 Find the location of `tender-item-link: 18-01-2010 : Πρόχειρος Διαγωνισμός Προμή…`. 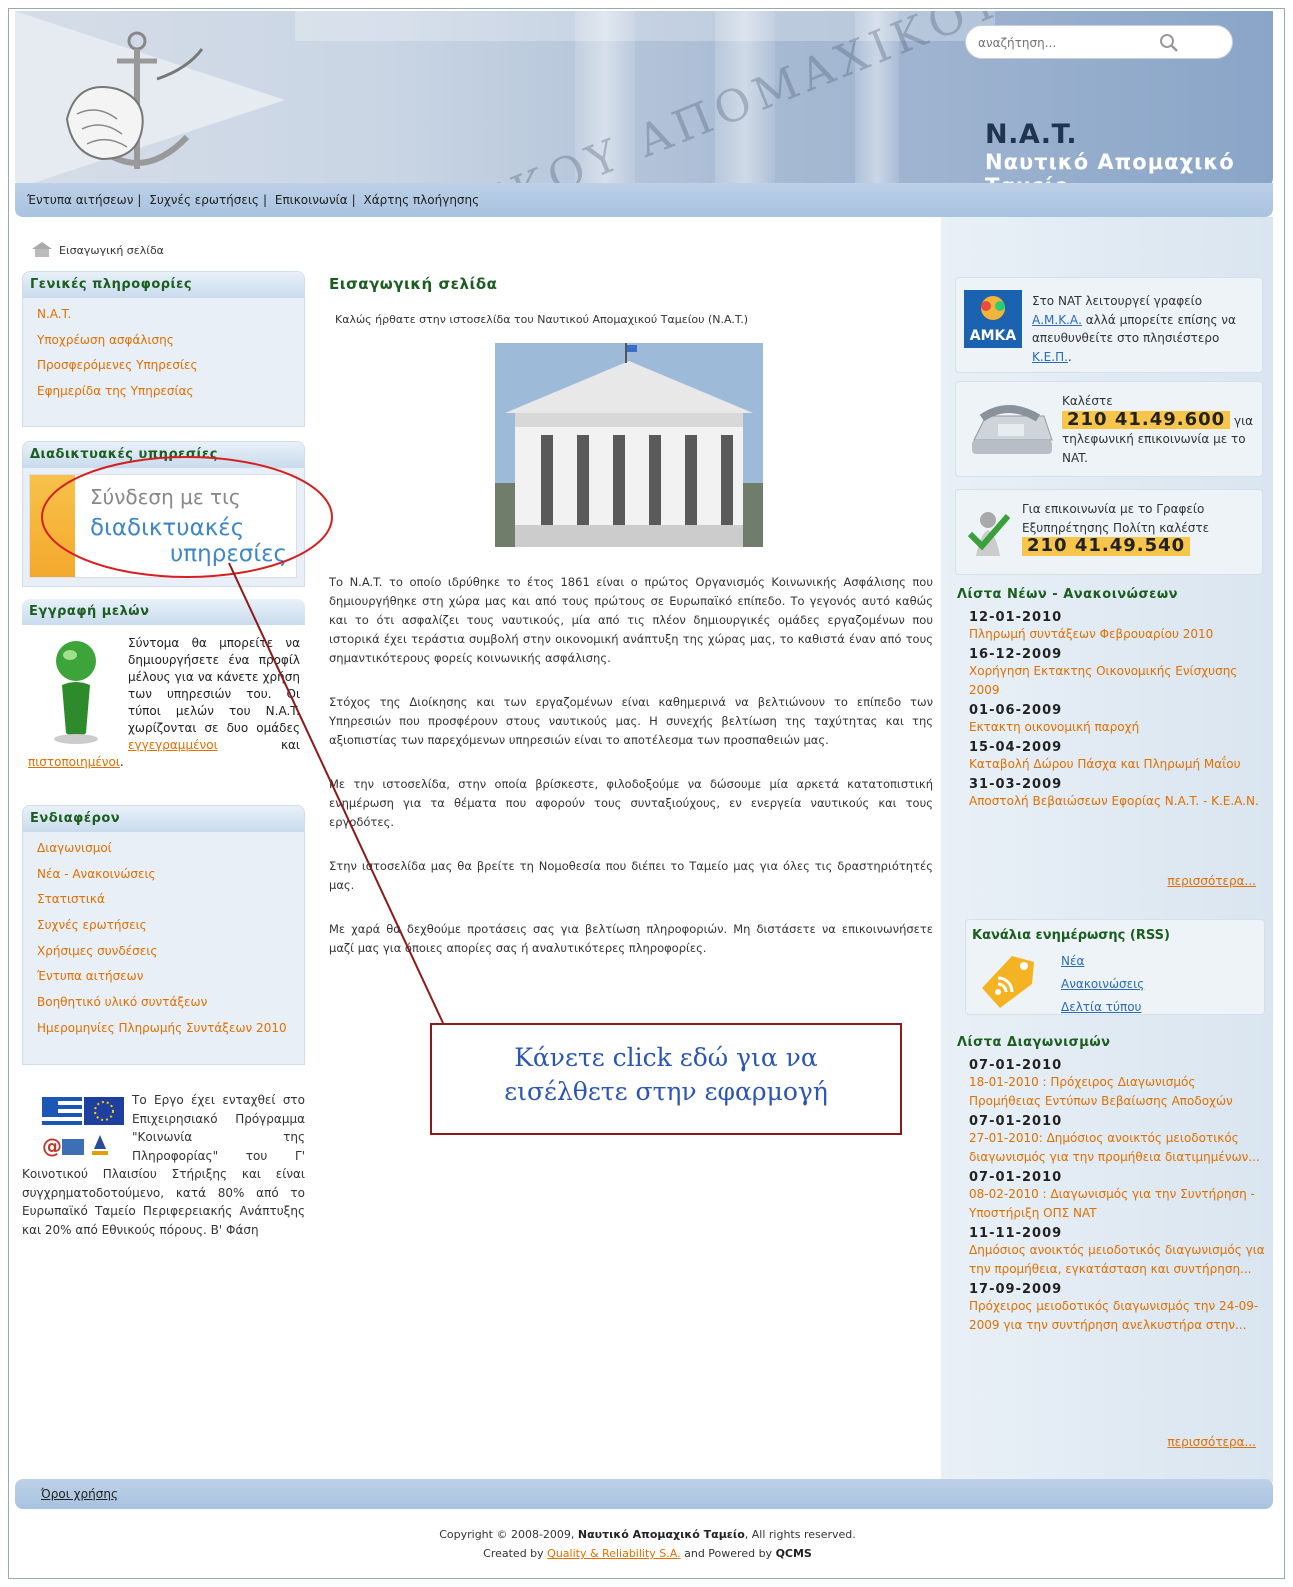

tender-item-link: 18-01-2010 : Πρόχειρος Διαγωνισμός Προμή… is located at coordinates (1118, 1092).